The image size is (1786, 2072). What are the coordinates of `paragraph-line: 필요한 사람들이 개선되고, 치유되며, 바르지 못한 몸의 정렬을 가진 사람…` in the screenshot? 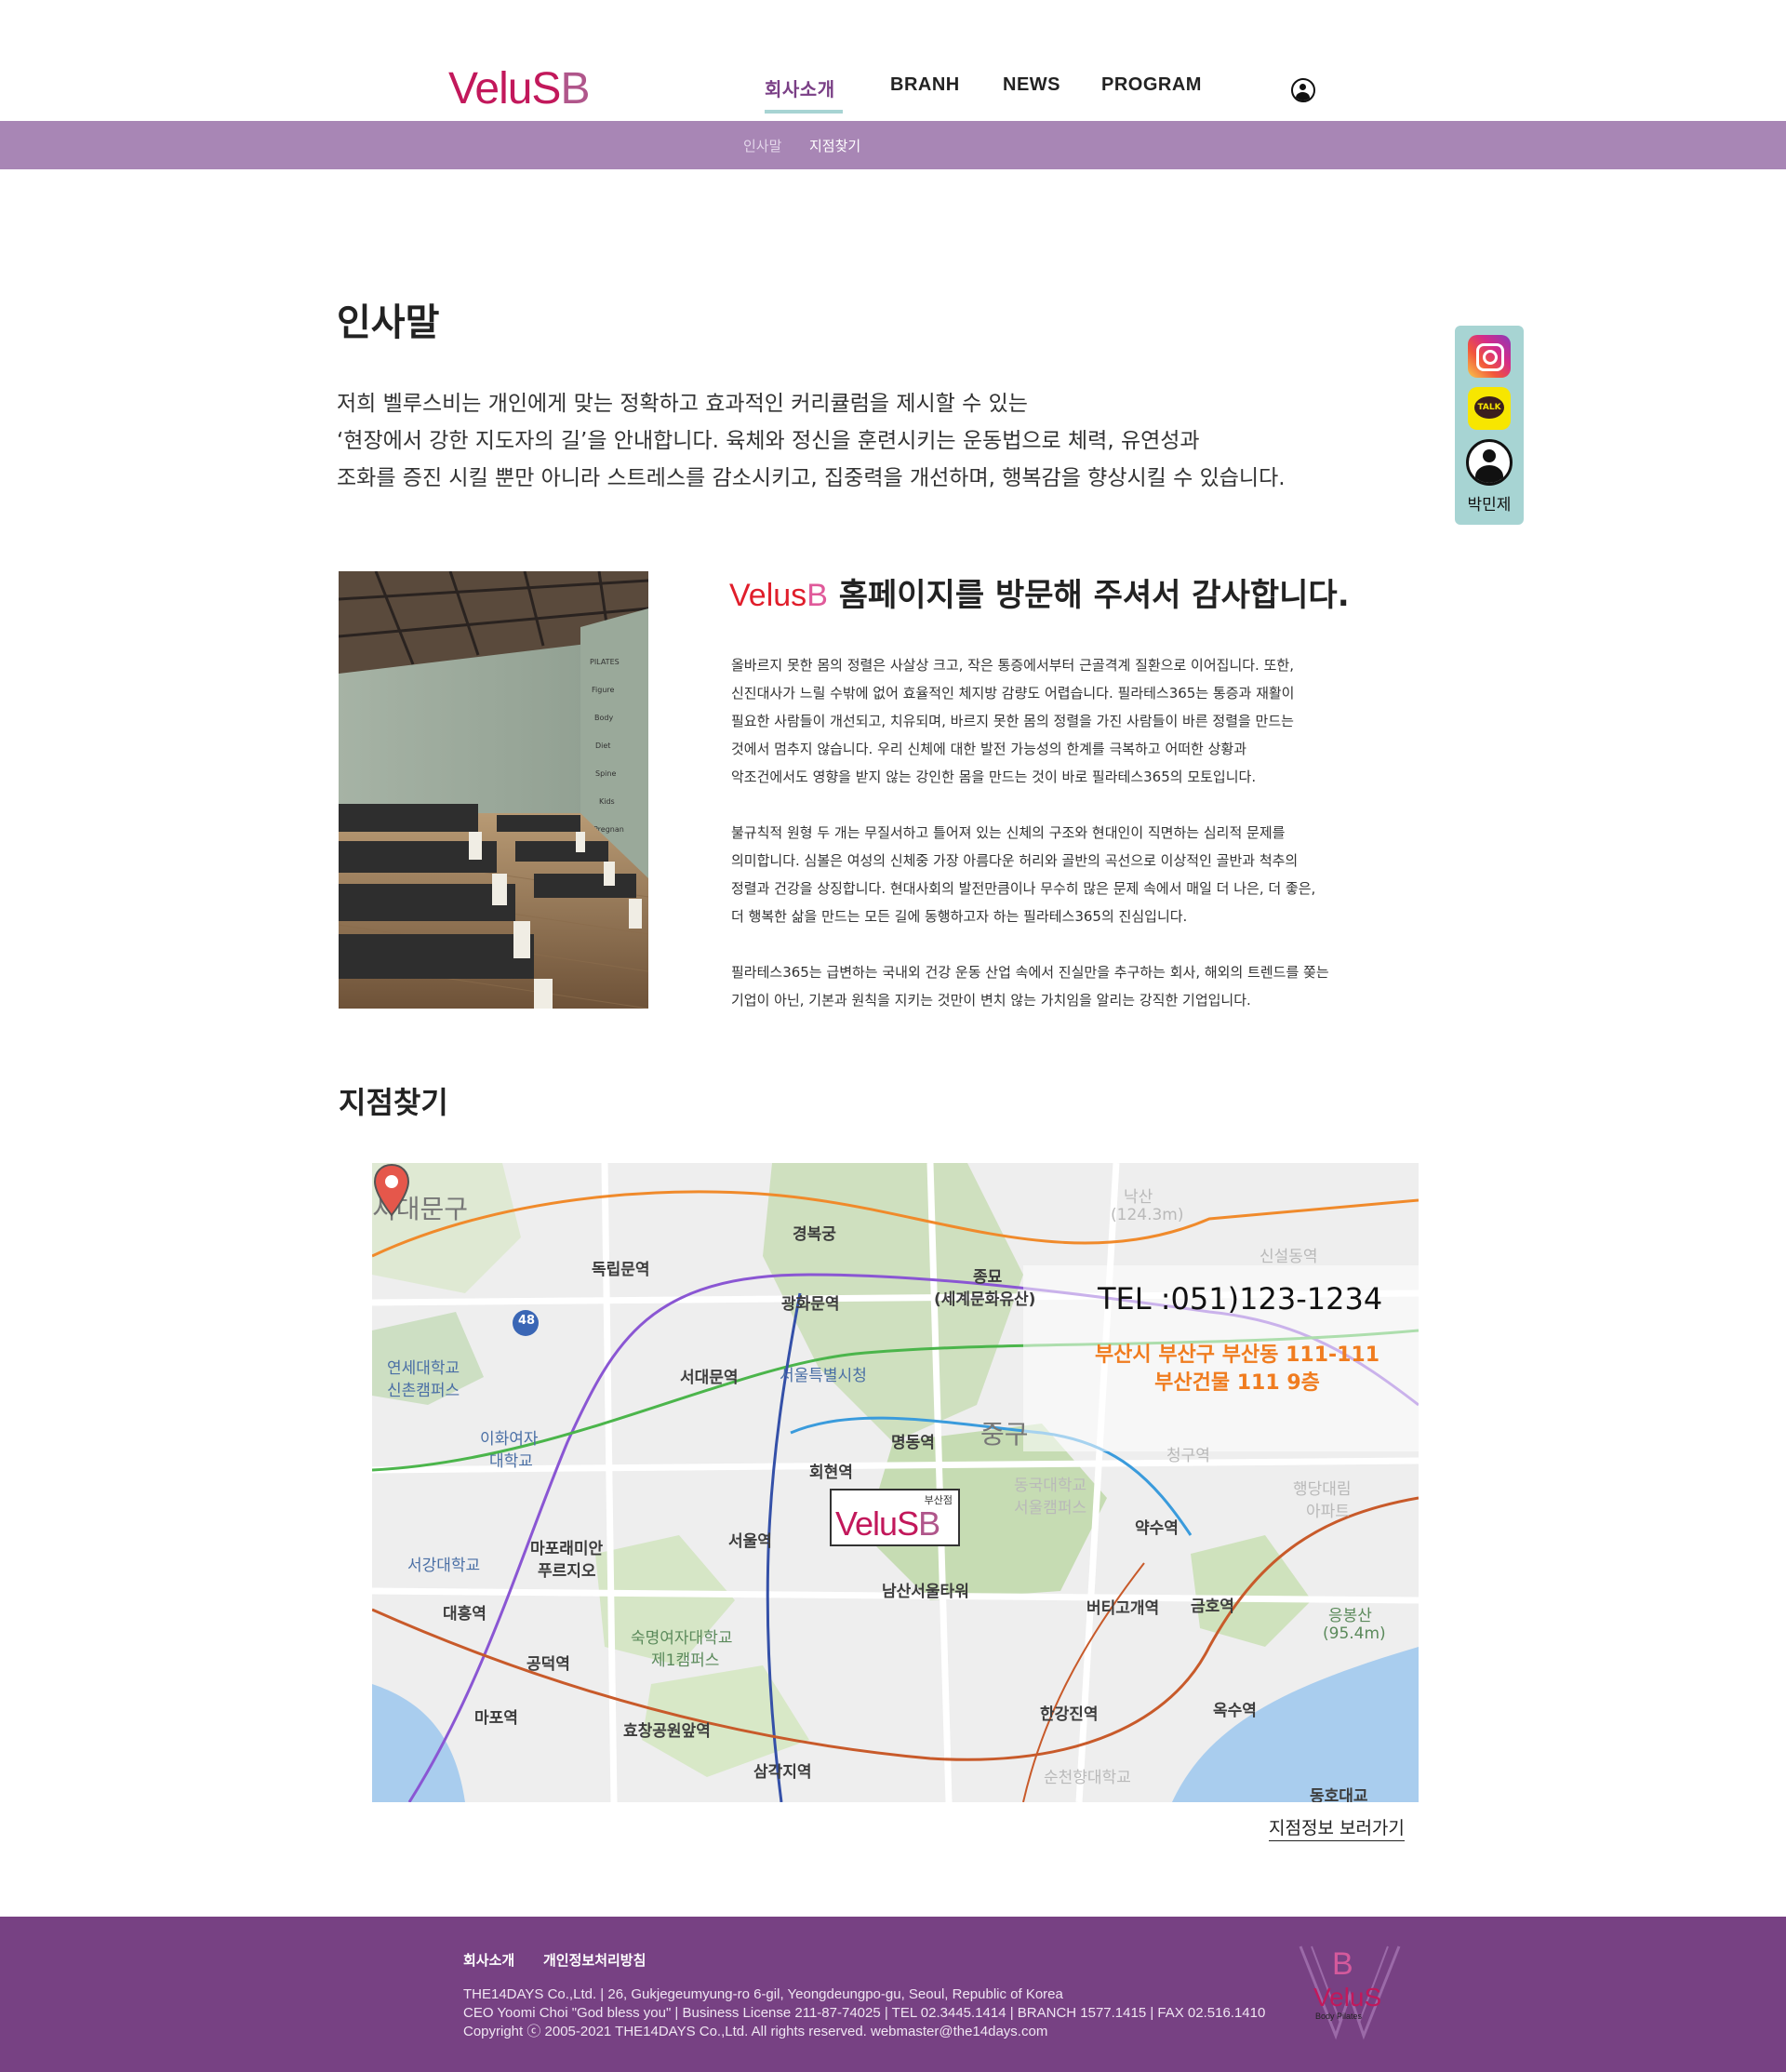 It's located at (1012, 721).